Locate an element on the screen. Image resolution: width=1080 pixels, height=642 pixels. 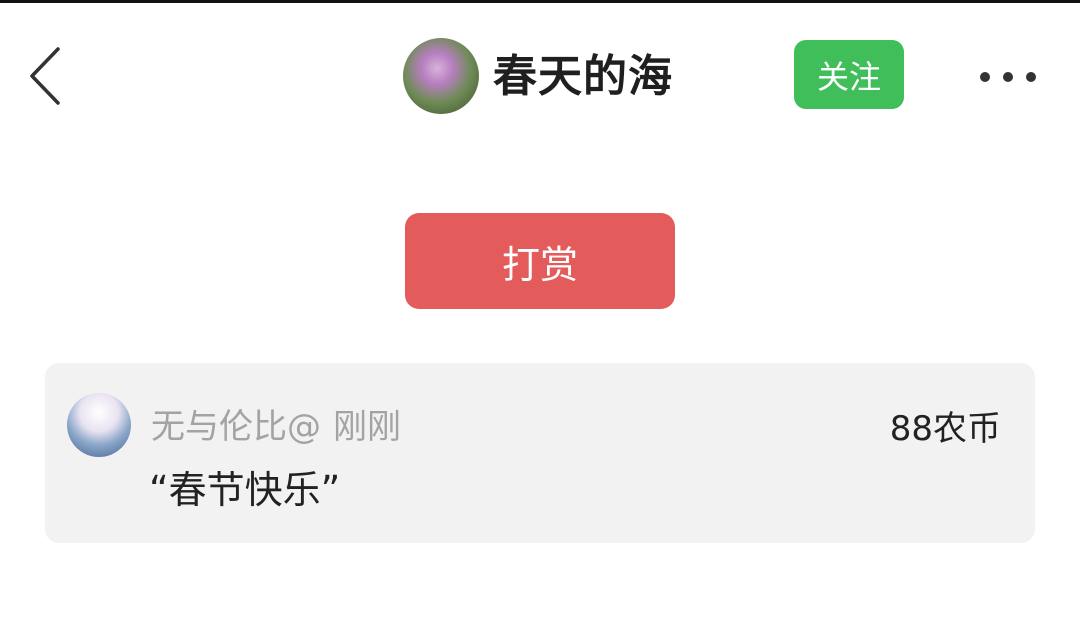
tip-message: “春节快乐” is located at coordinates (245, 490).